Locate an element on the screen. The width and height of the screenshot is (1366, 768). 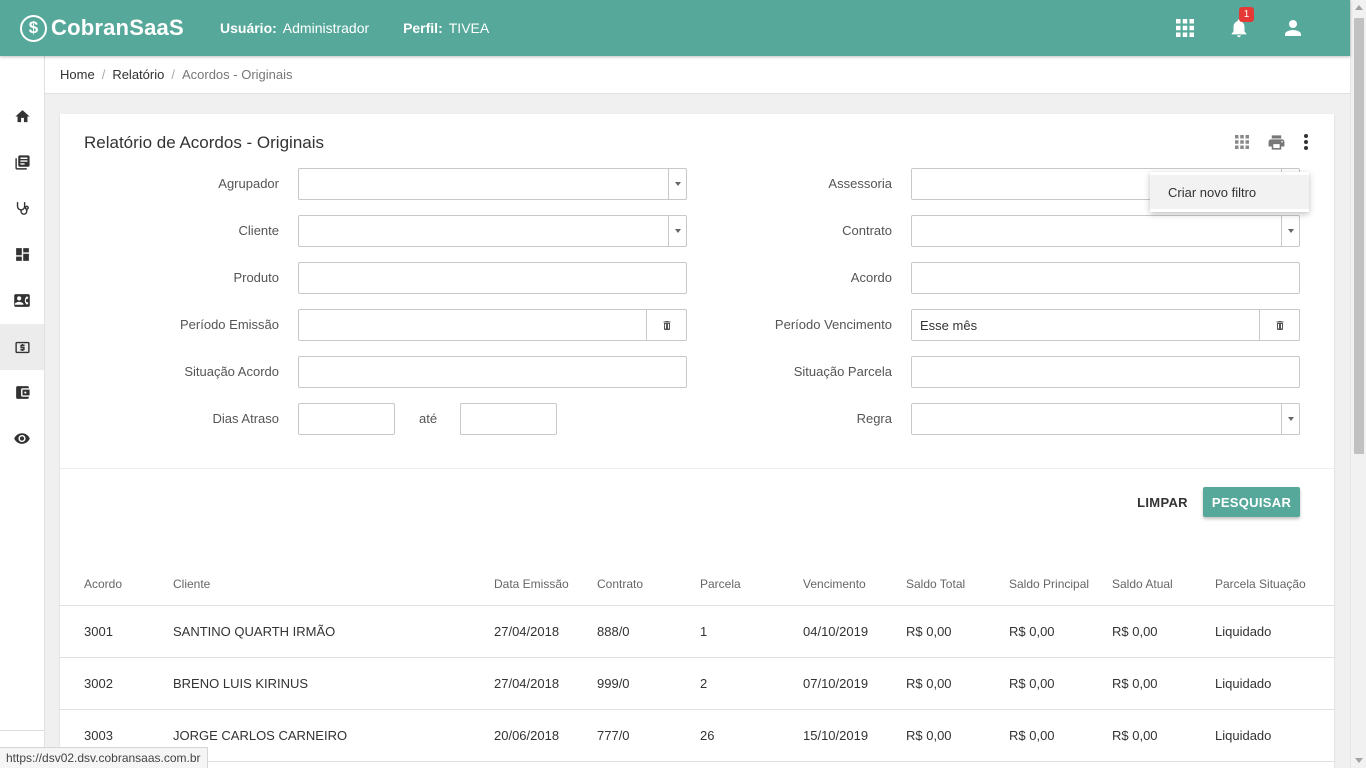
sidebar is located at coordinates (22, 412).